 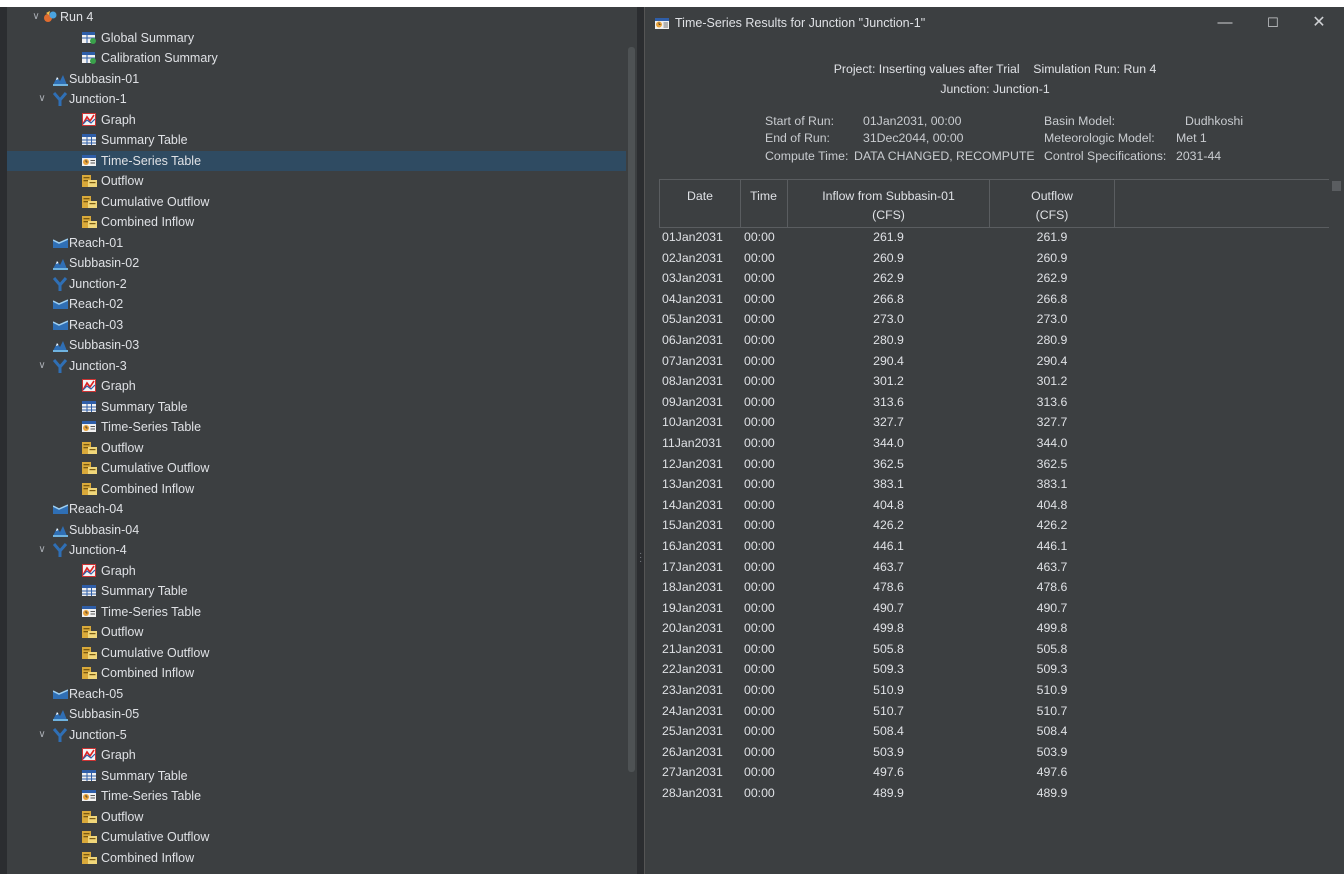 What do you see at coordinates (994, 546) in the screenshot?
I see `table-row: 16Jan2031 00:00 446.1 446.1` at bounding box center [994, 546].